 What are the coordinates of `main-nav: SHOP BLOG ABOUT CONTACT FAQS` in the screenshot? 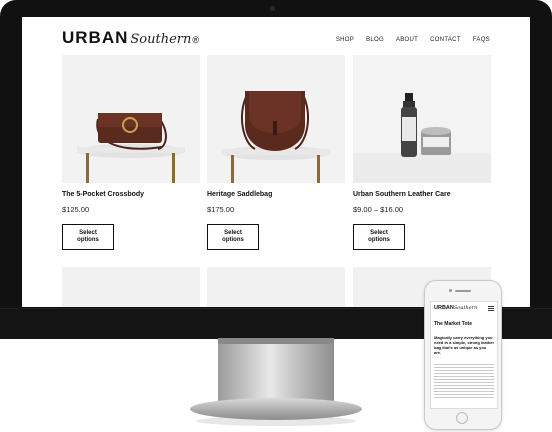 It's located at (413, 40).